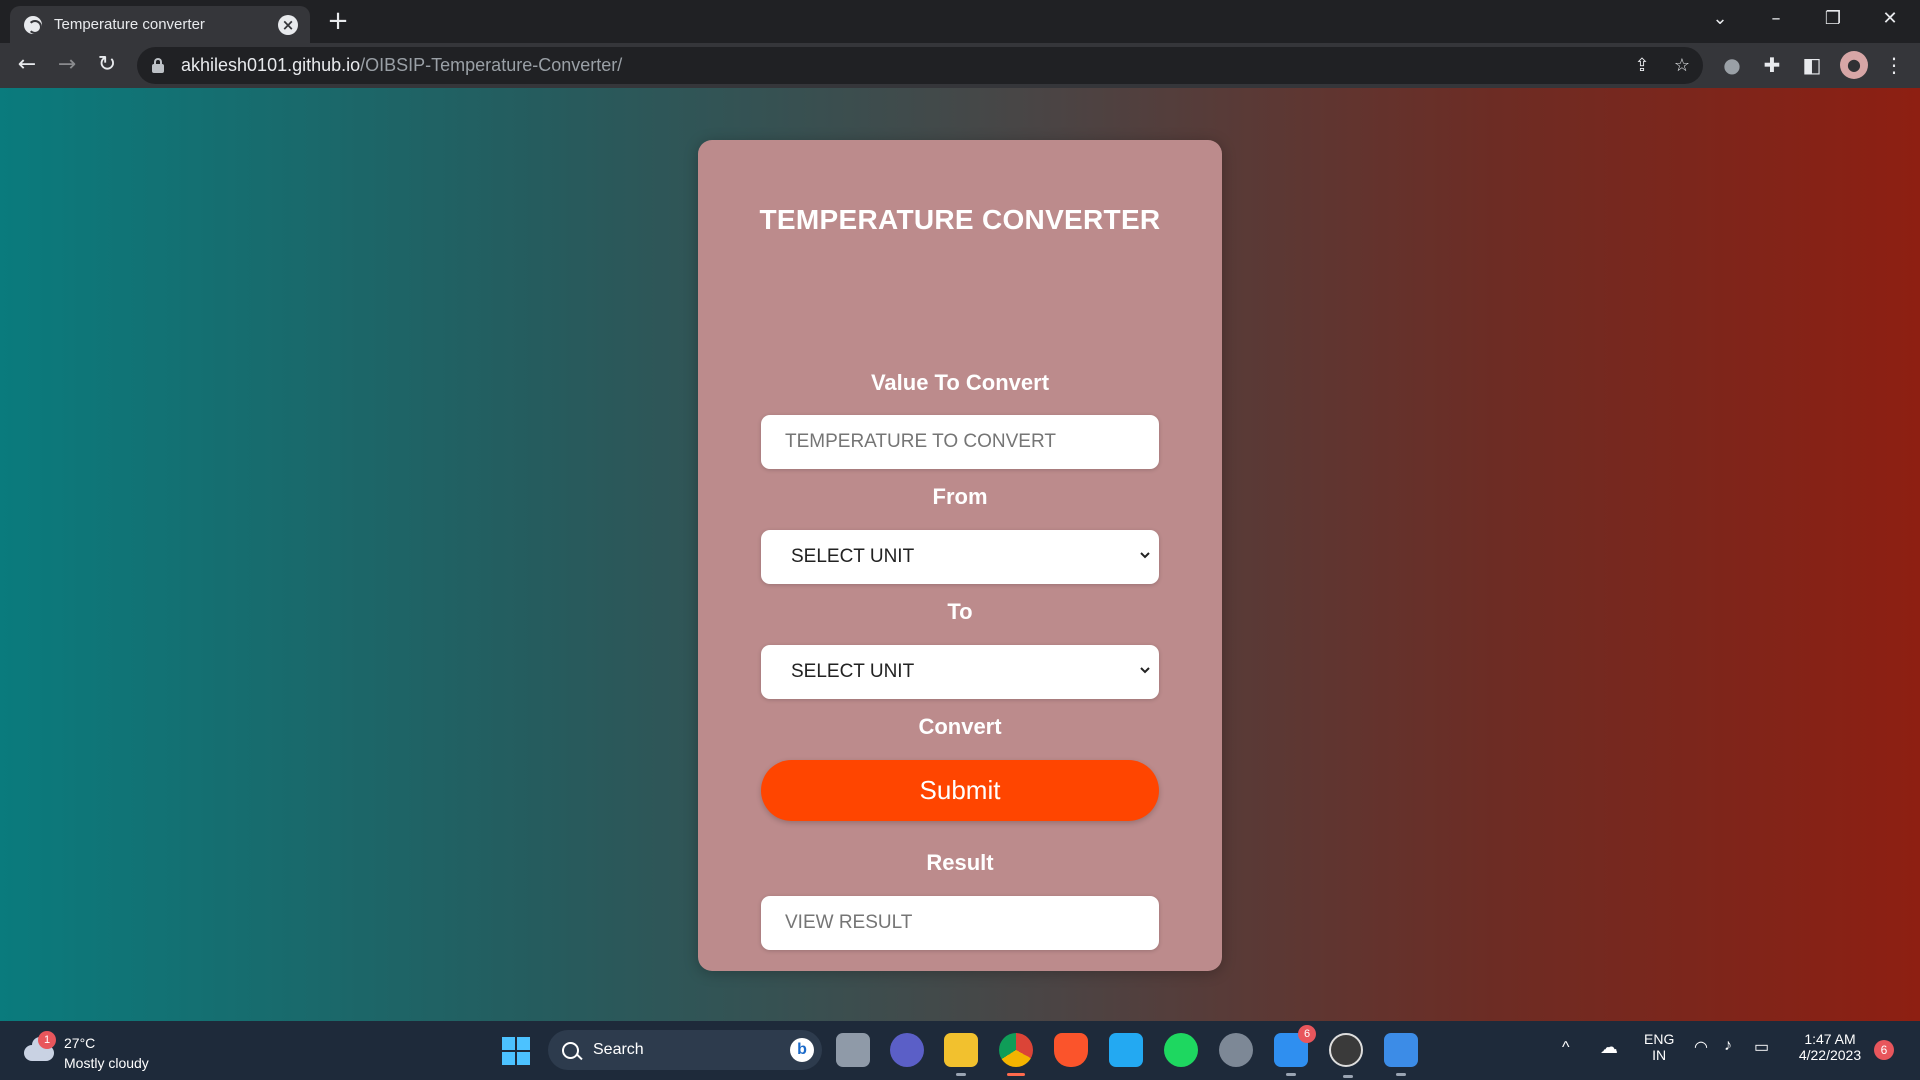  What do you see at coordinates (1181, 1050) in the screenshot?
I see `spotify-icon` at bounding box center [1181, 1050].